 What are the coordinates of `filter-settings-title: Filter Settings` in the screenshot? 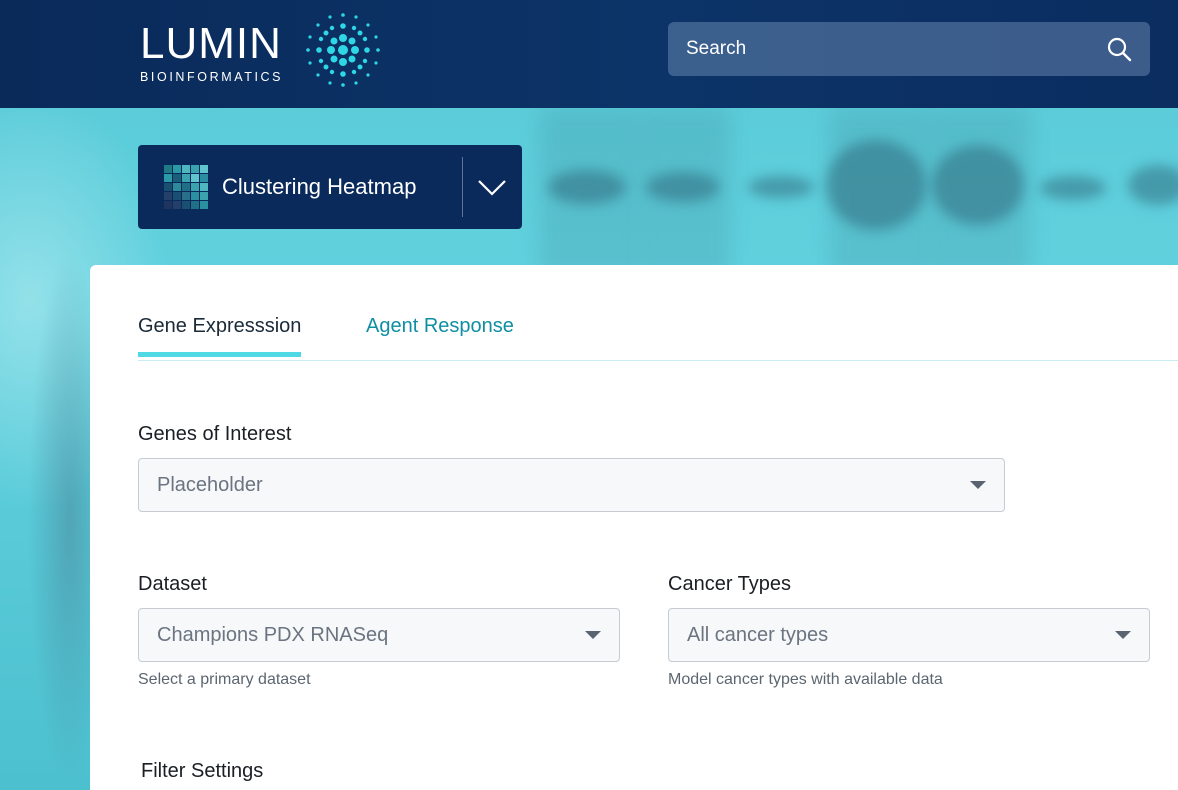 It's located at (202, 771).